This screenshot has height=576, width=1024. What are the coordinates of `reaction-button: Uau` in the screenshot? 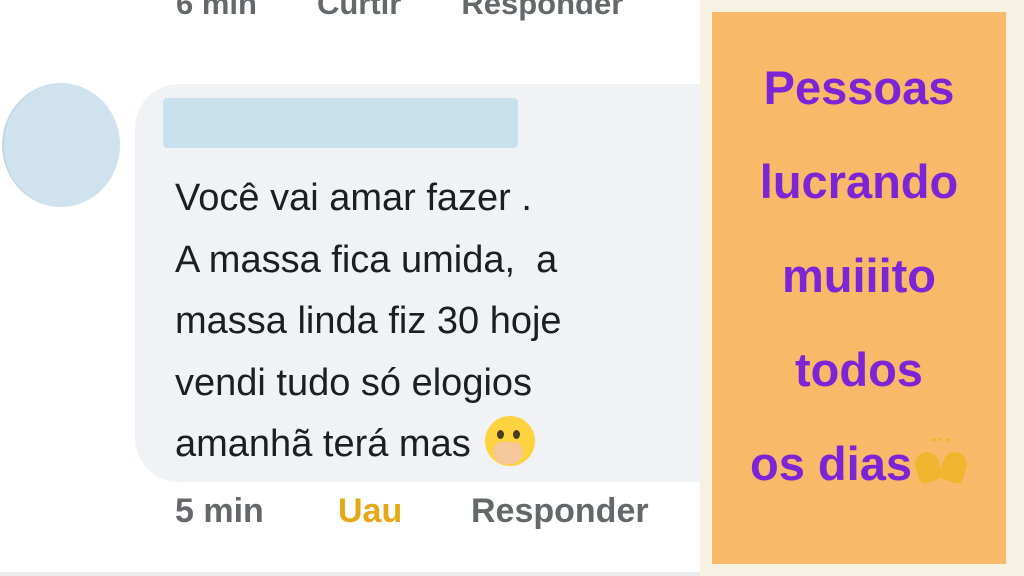 It's located at (370, 511).